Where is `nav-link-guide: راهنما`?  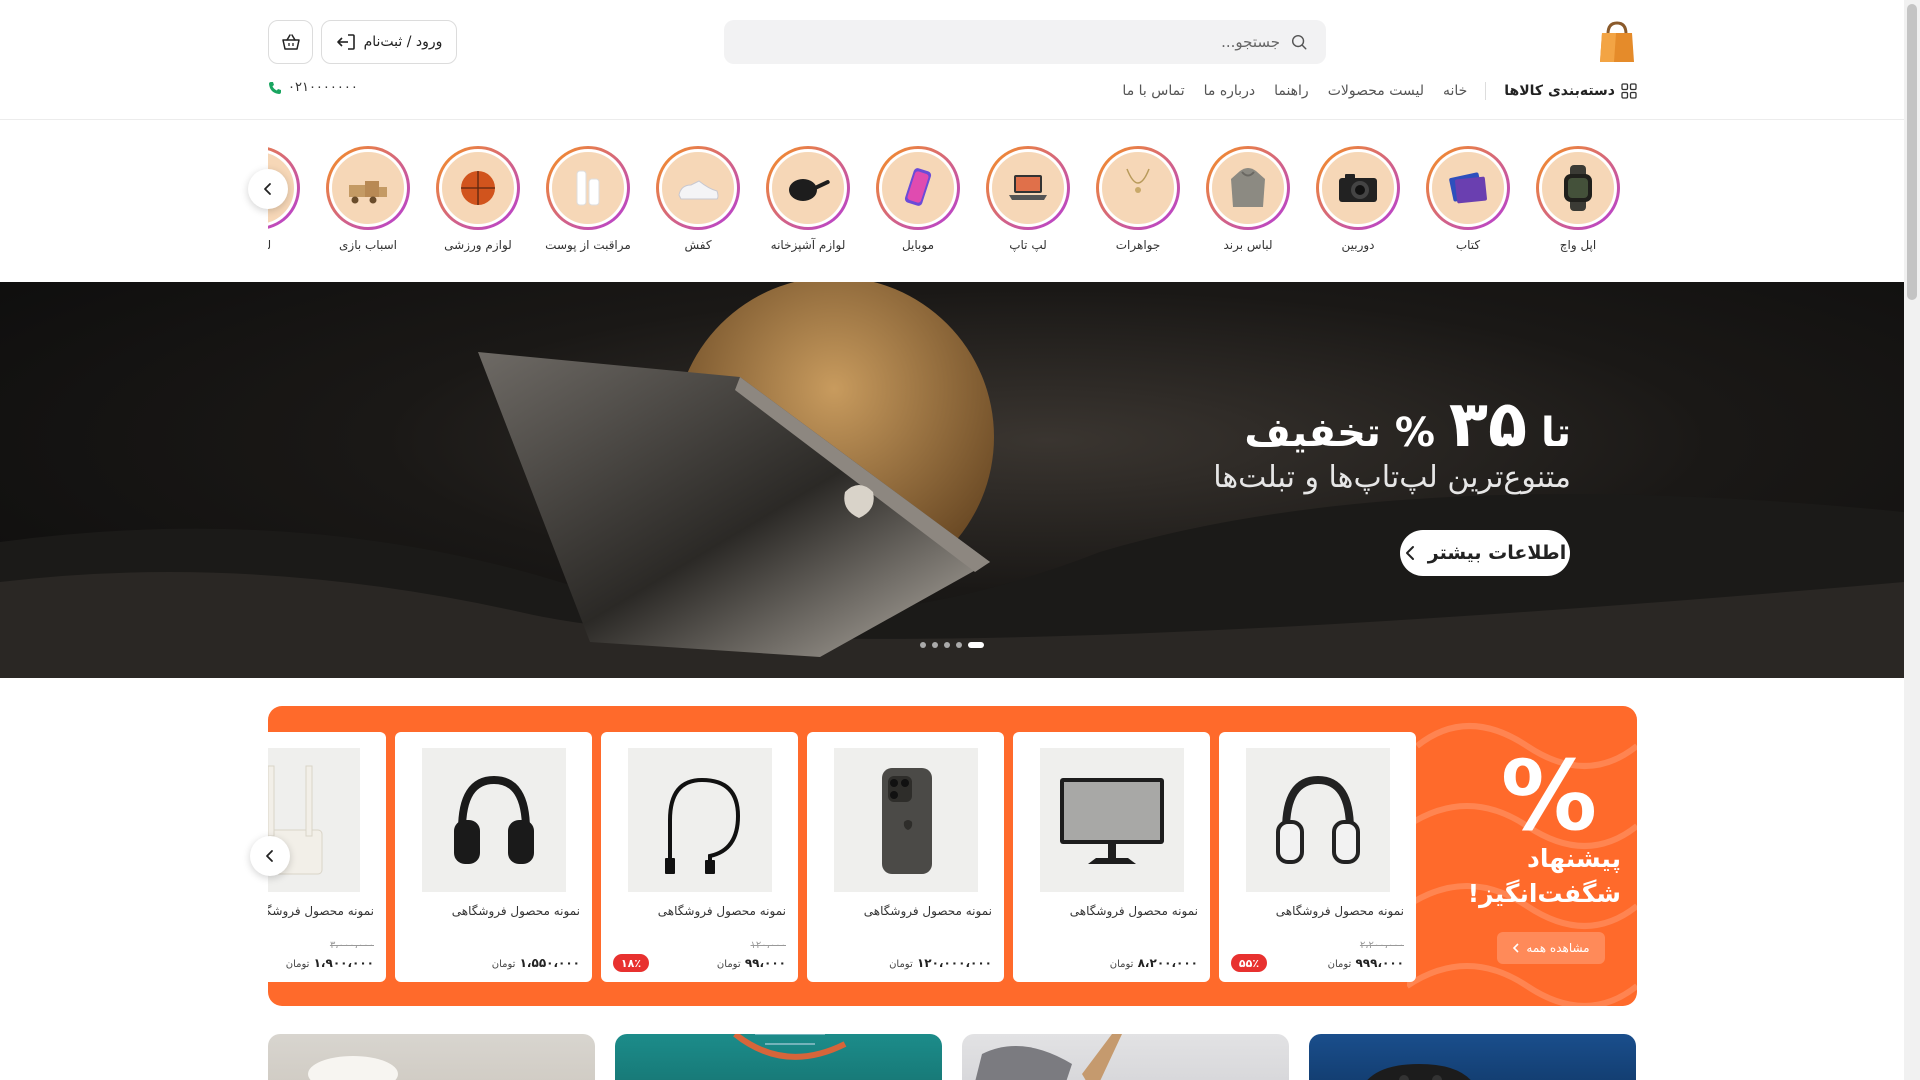
nav-link-guide: راهنما is located at coordinates (1291, 91).